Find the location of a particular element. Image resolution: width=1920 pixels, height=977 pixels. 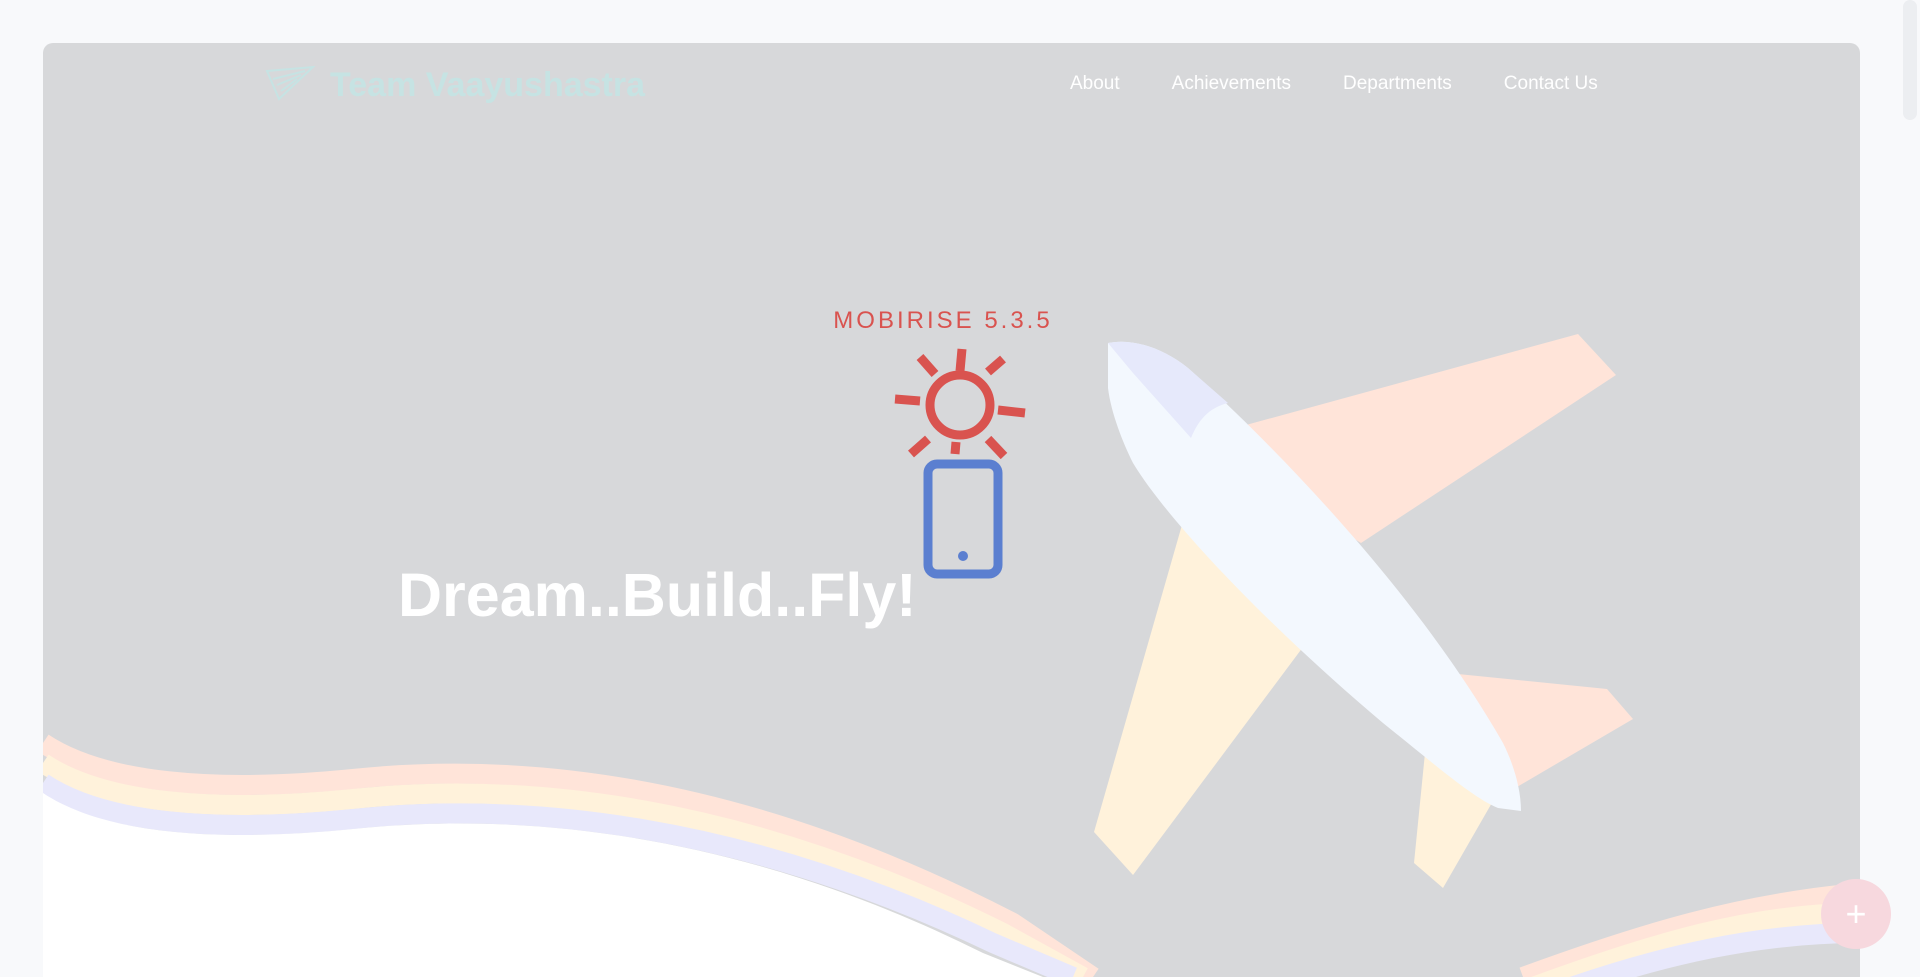

scrollbar-thumb is located at coordinates (1910, 60).